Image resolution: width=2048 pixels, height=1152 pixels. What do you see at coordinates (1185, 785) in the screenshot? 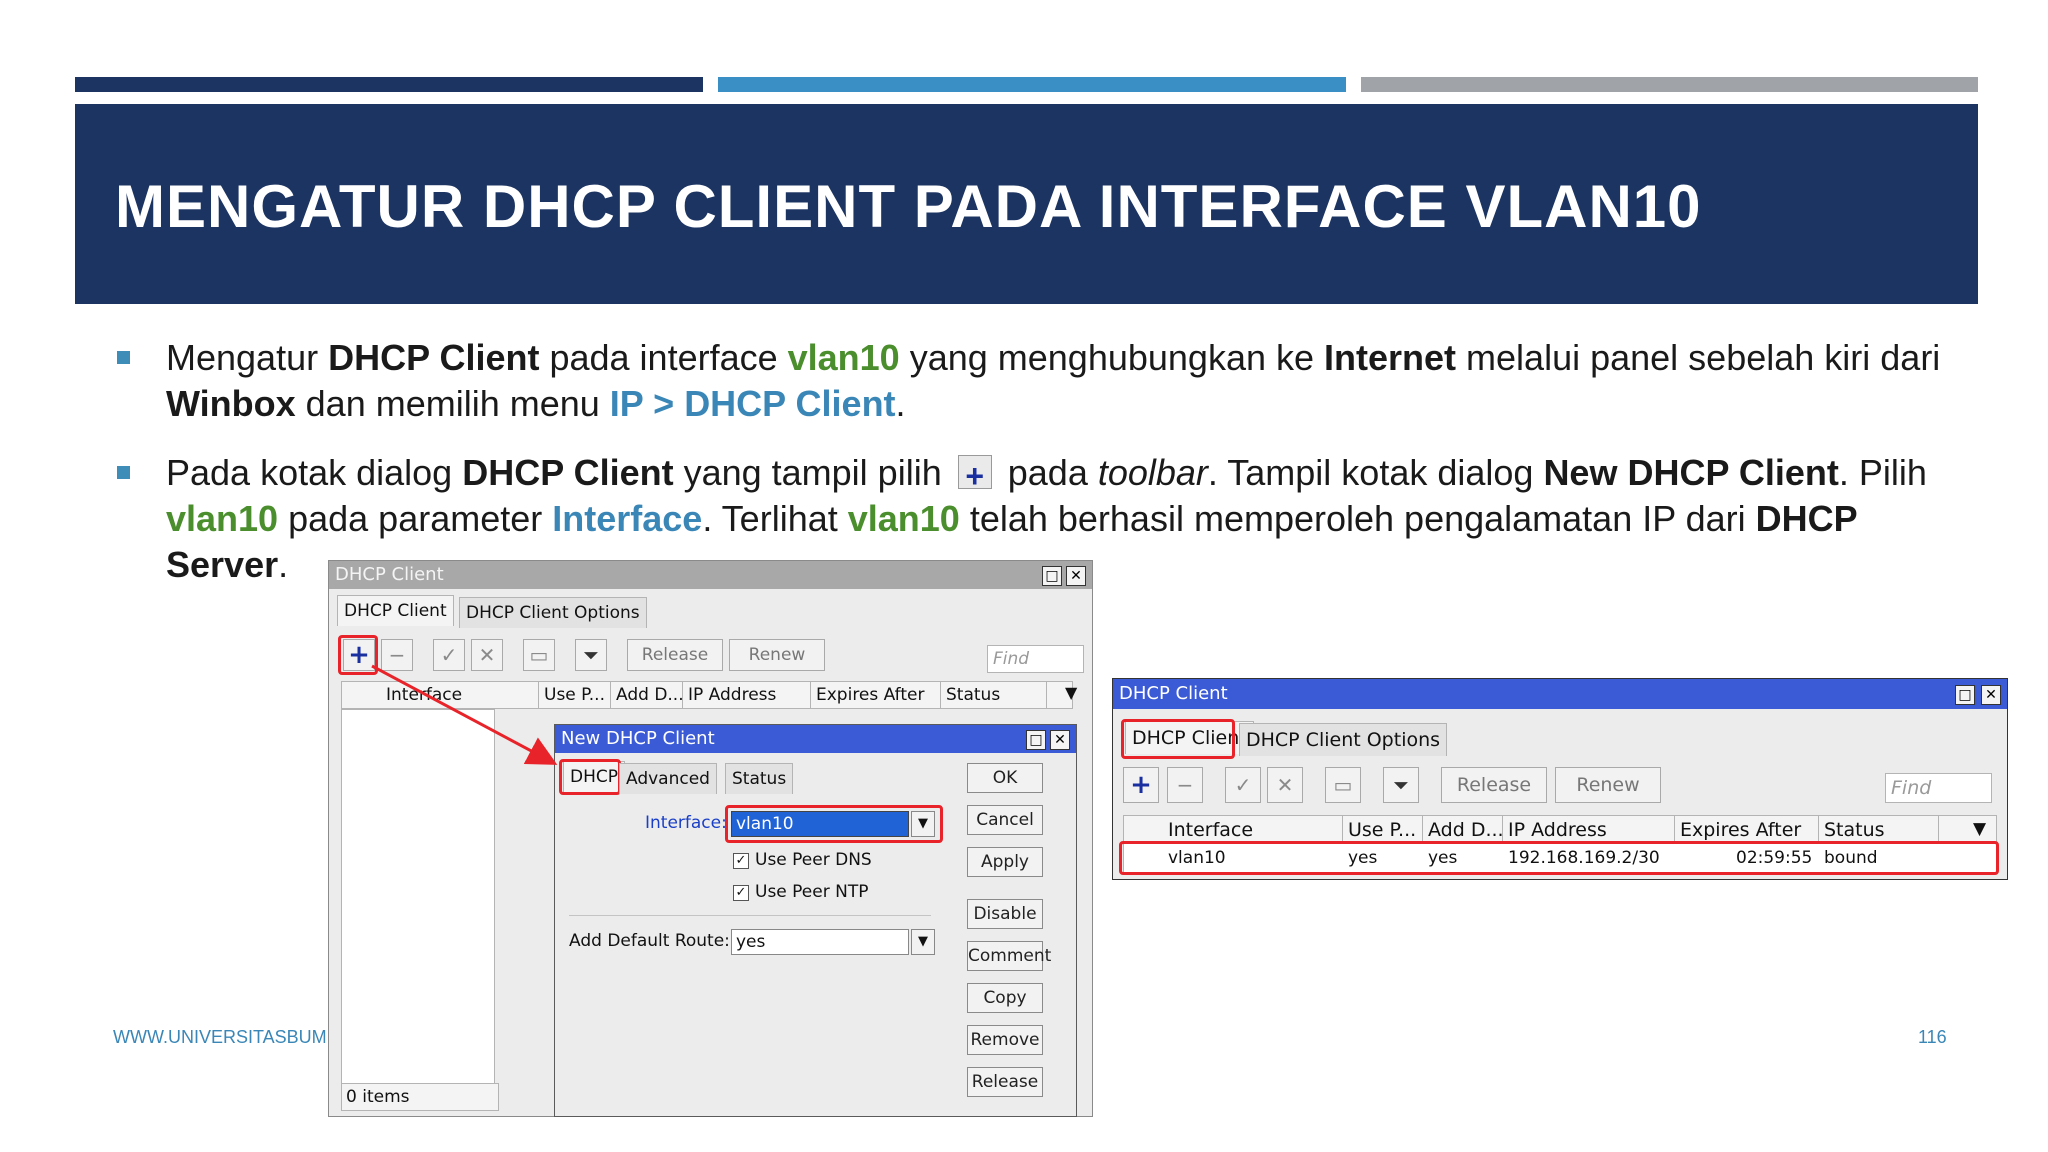
I see `remove-icon: −` at bounding box center [1185, 785].